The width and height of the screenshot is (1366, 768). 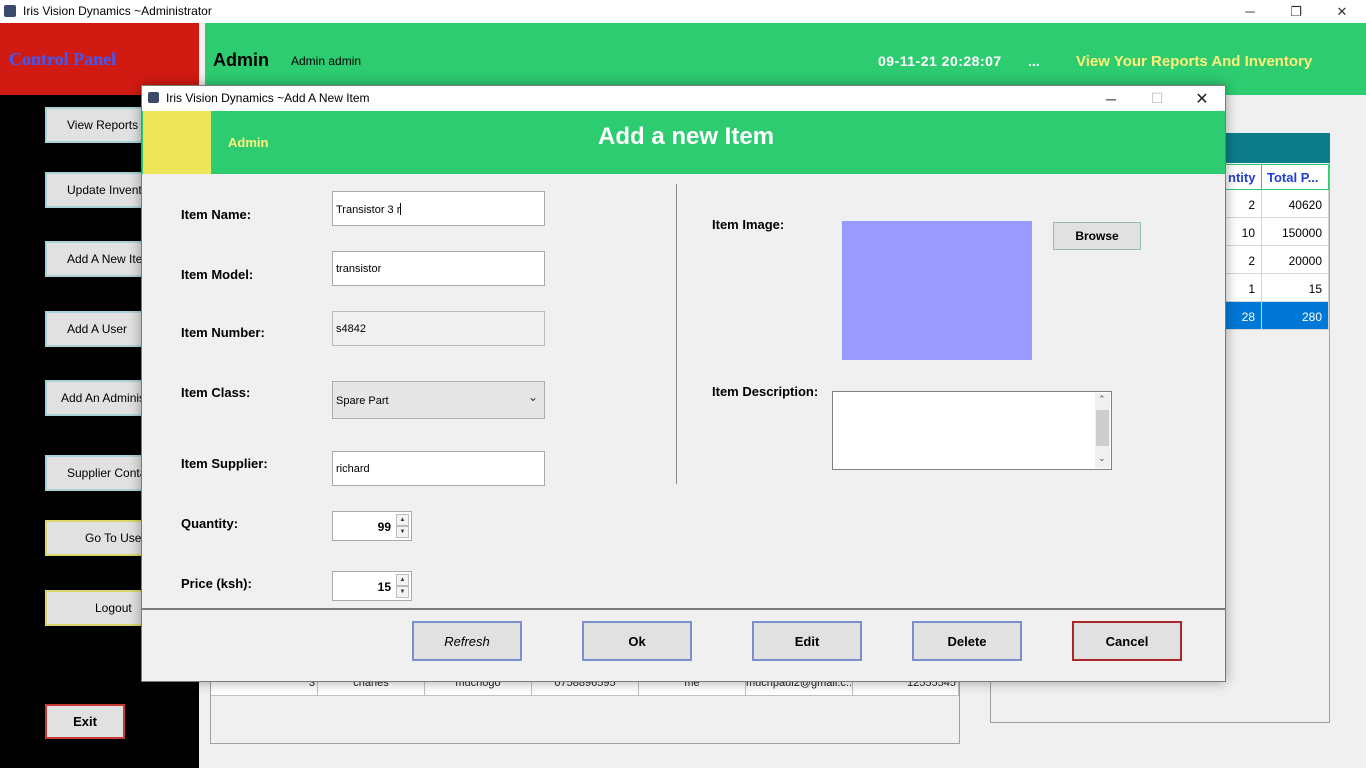 What do you see at coordinates (177, 142) in the screenshot?
I see `header-accent-block` at bounding box center [177, 142].